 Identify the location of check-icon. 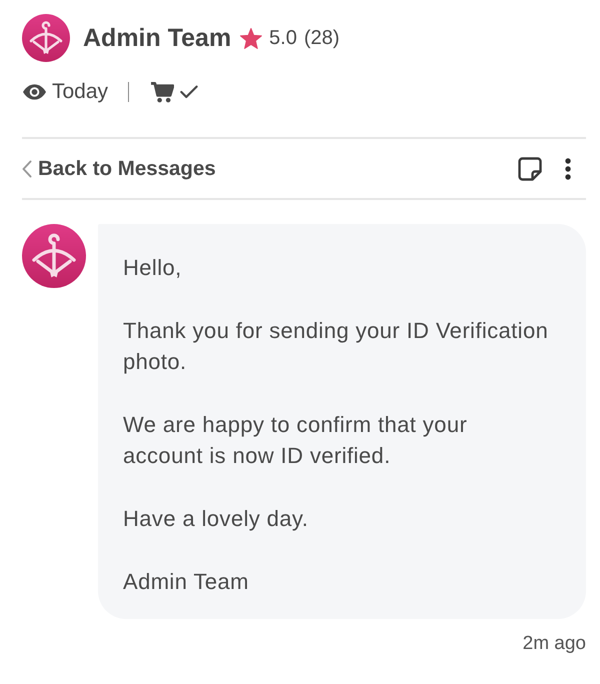
(189, 92).